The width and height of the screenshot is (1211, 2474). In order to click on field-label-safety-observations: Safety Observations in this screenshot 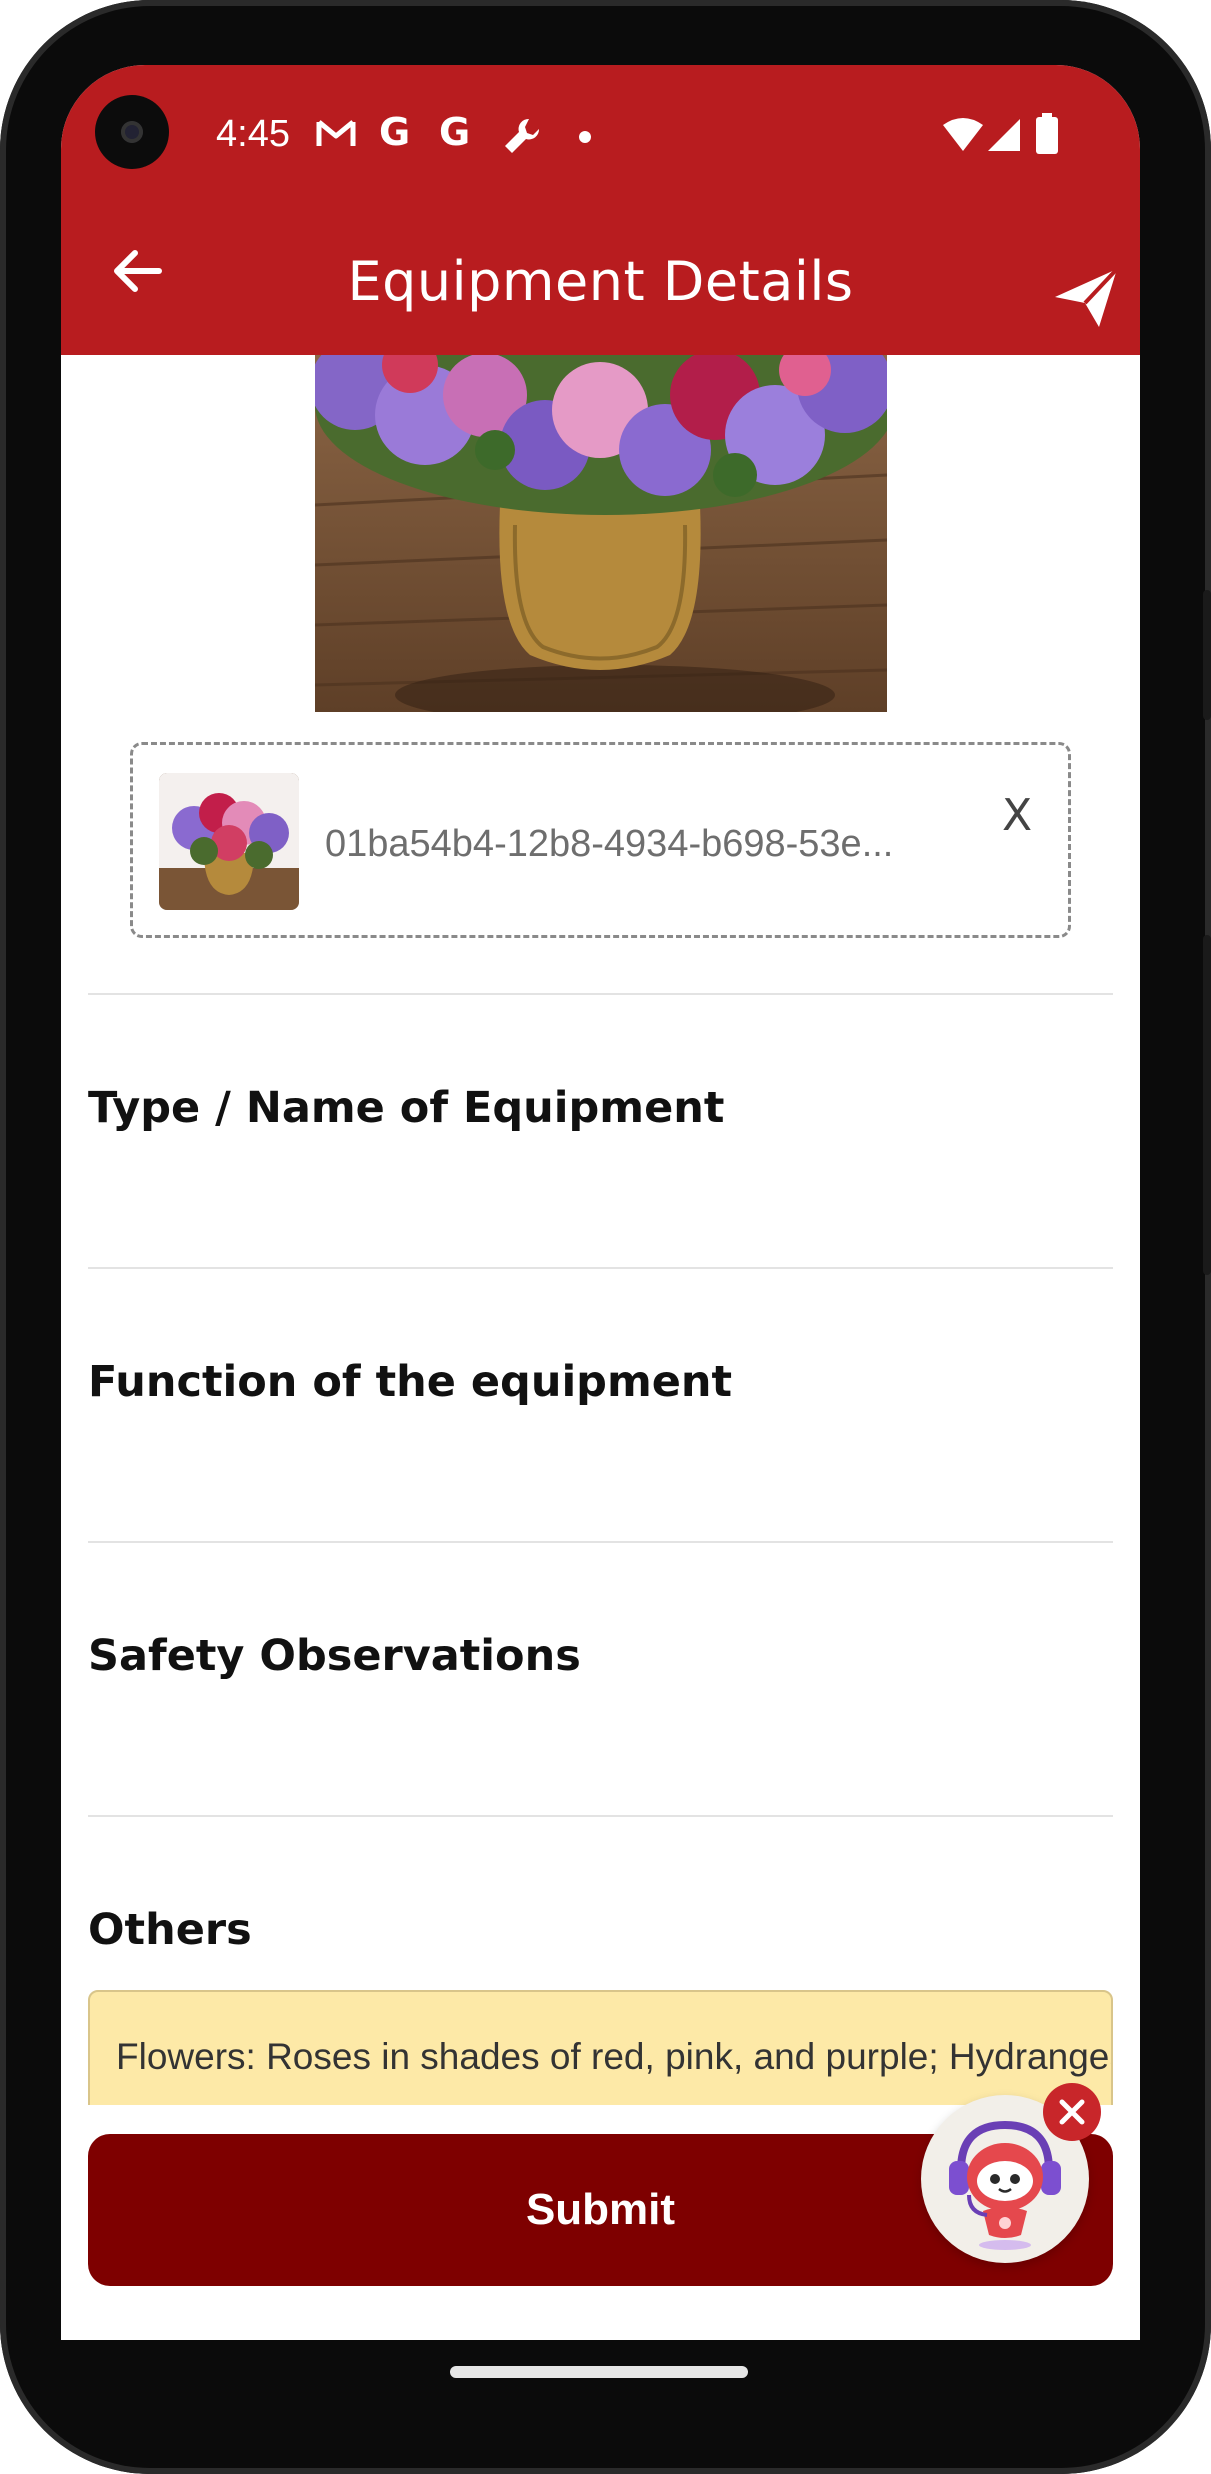, I will do `click(334, 1656)`.